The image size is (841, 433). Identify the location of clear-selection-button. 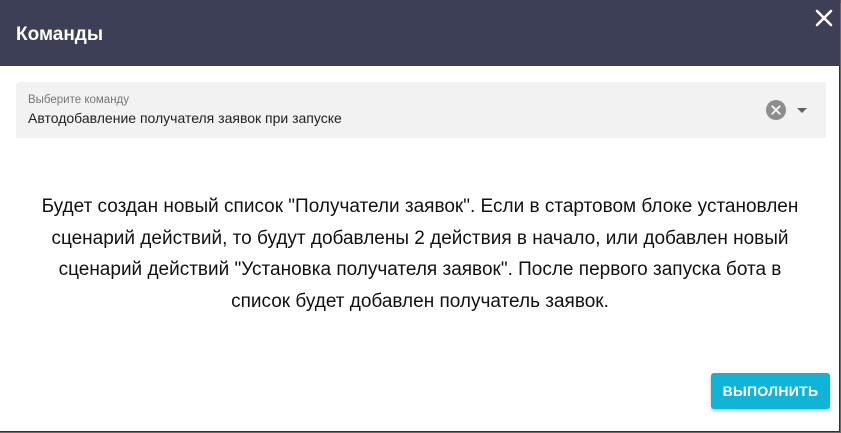
(776, 110).